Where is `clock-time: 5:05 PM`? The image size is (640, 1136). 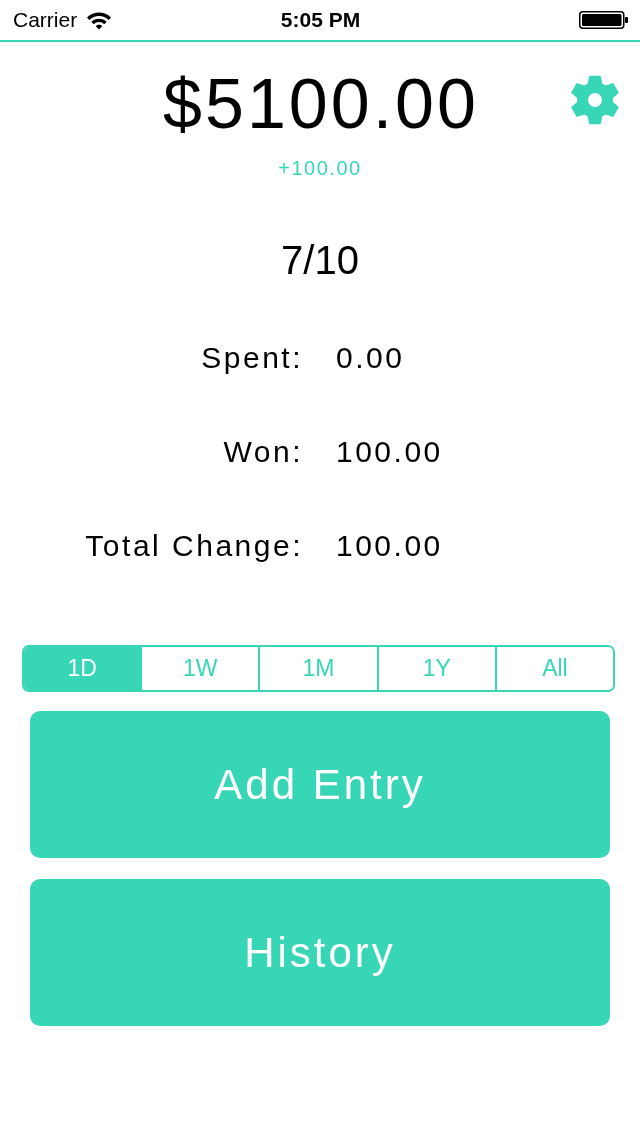
clock-time: 5:05 PM is located at coordinates (320, 20).